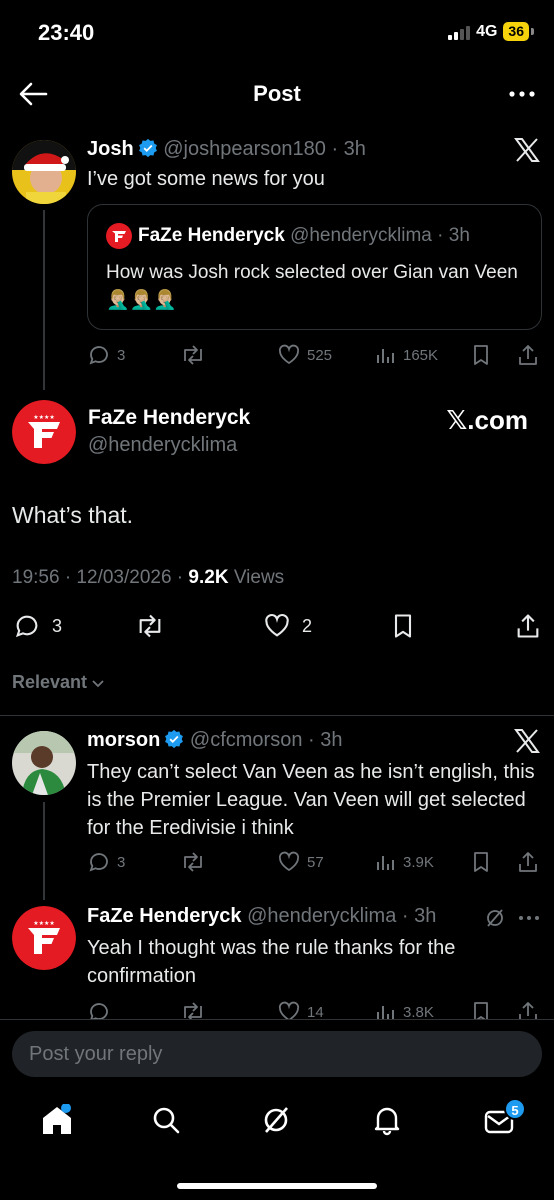 Image resolution: width=554 pixels, height=1200 pixels. Describe the element at coordinates (404, 1010) in the screenshot. I see `views-button: 3.8K` at that location.